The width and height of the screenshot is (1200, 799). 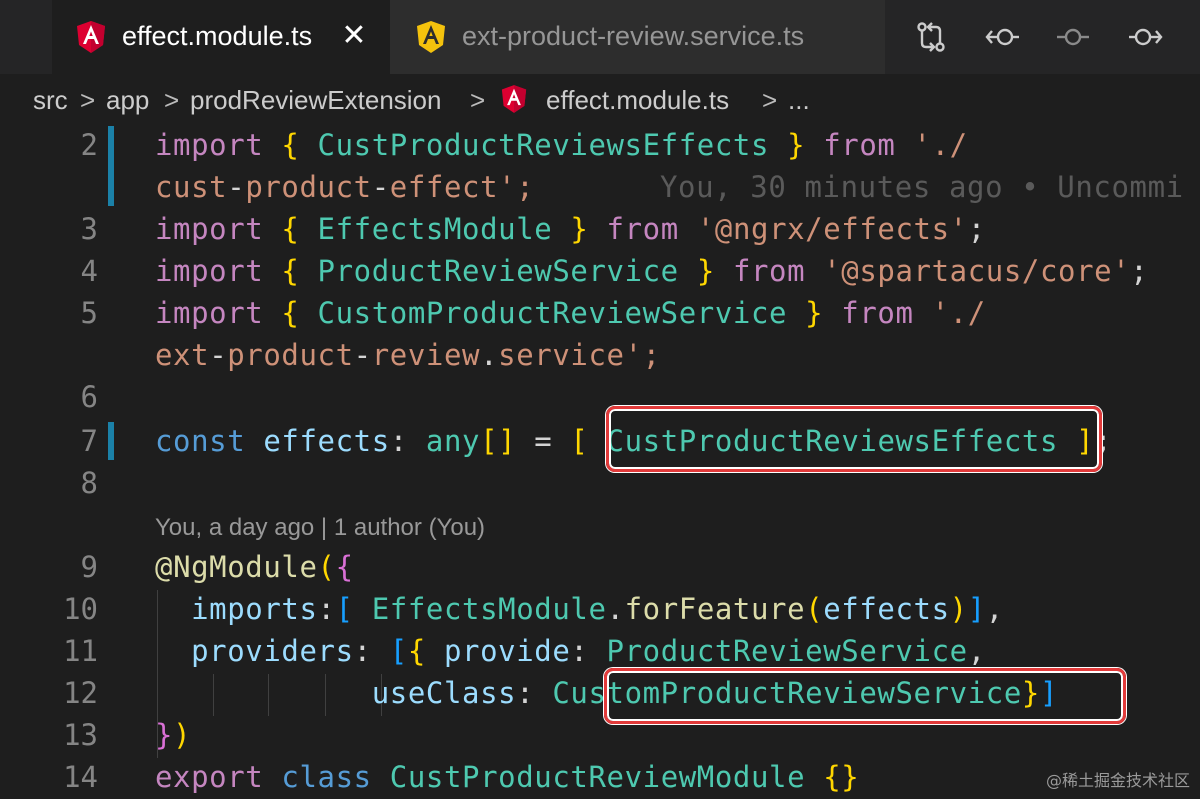 What do you see at coordinates (320, 528) in the screenshot?
I see `codelens-authors: You, a day ago | 1 author (You)` at bounding box center [320, 528].